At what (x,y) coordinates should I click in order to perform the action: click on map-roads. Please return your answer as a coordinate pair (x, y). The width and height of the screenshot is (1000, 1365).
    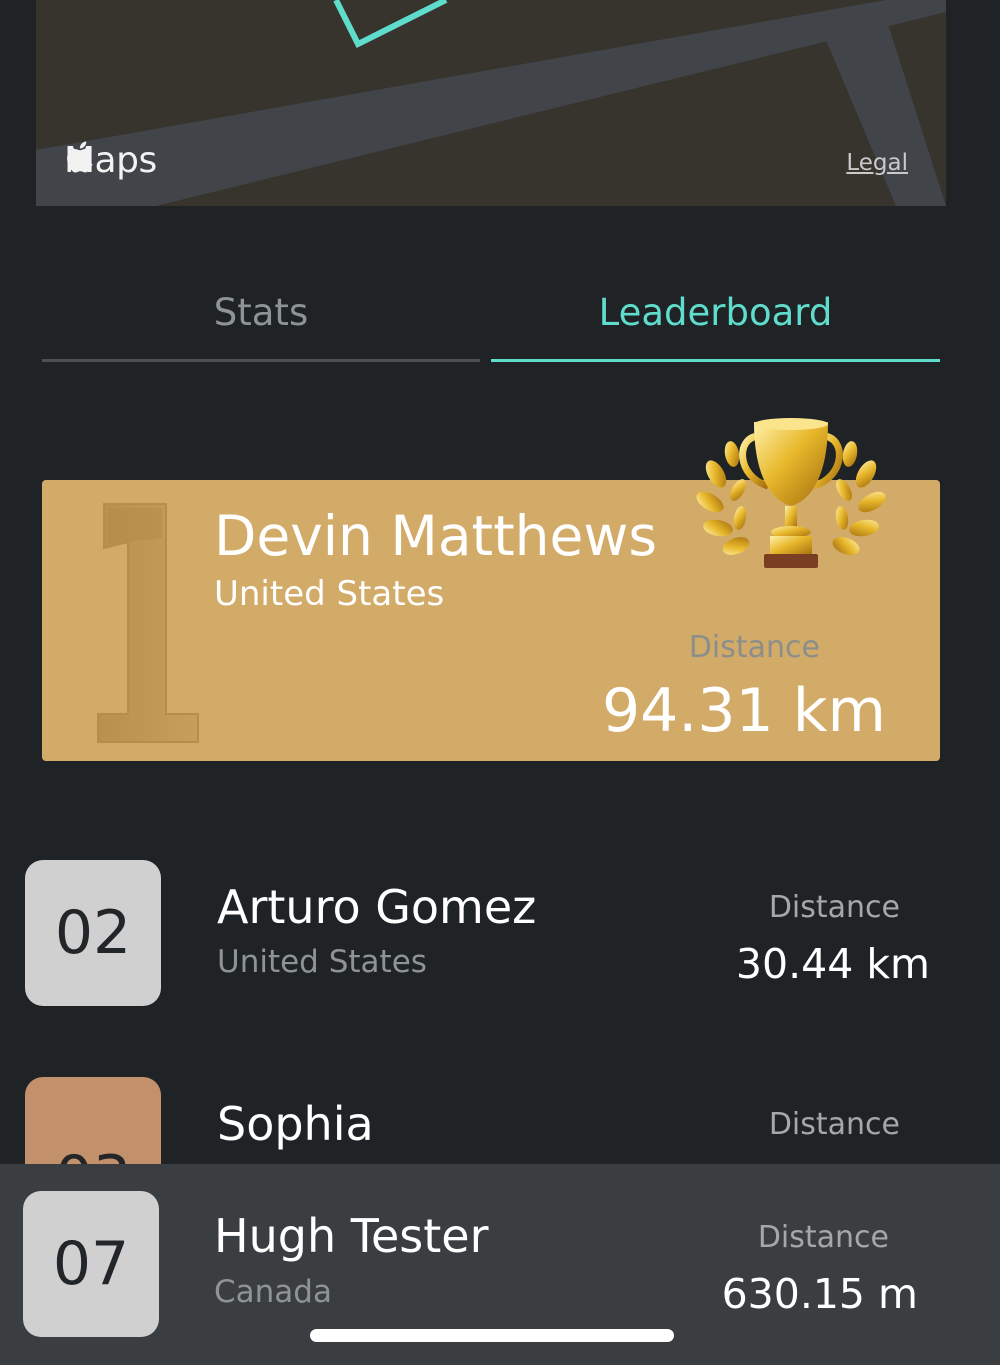
    Looking at the image, I should click on (491, 103).